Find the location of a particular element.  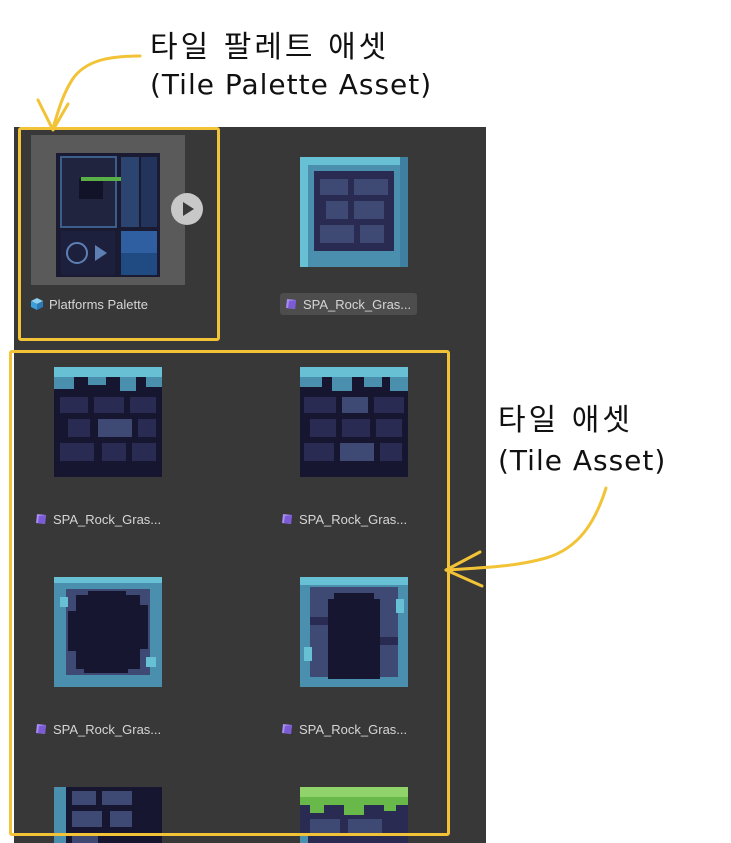

arrow-to-tile-assets is located at coordinates (526, 537).